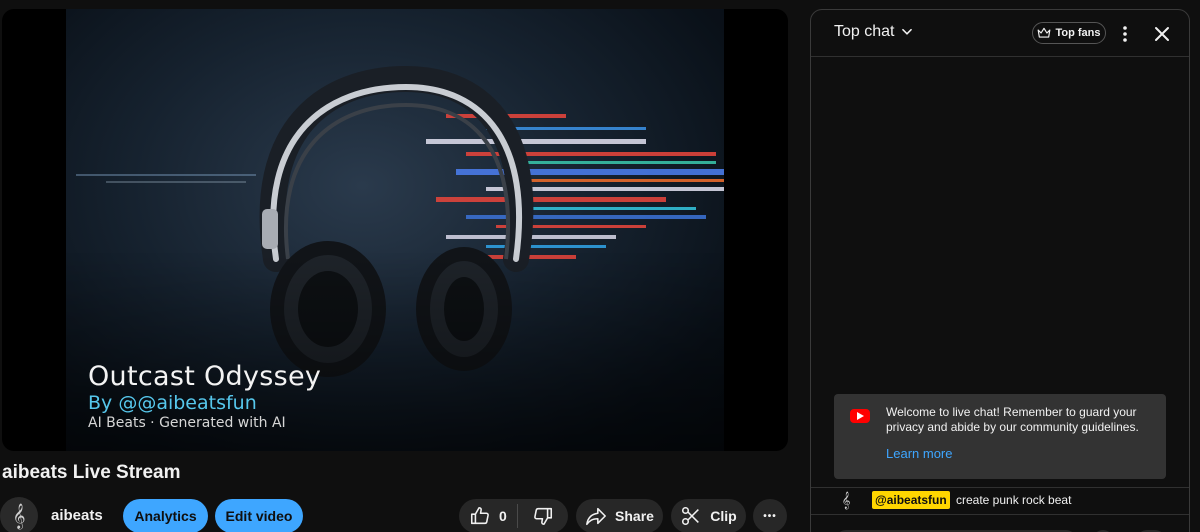 This screenshot has width=1200, height=532. I want to click on chat-menu-button, so click(1125, 34).